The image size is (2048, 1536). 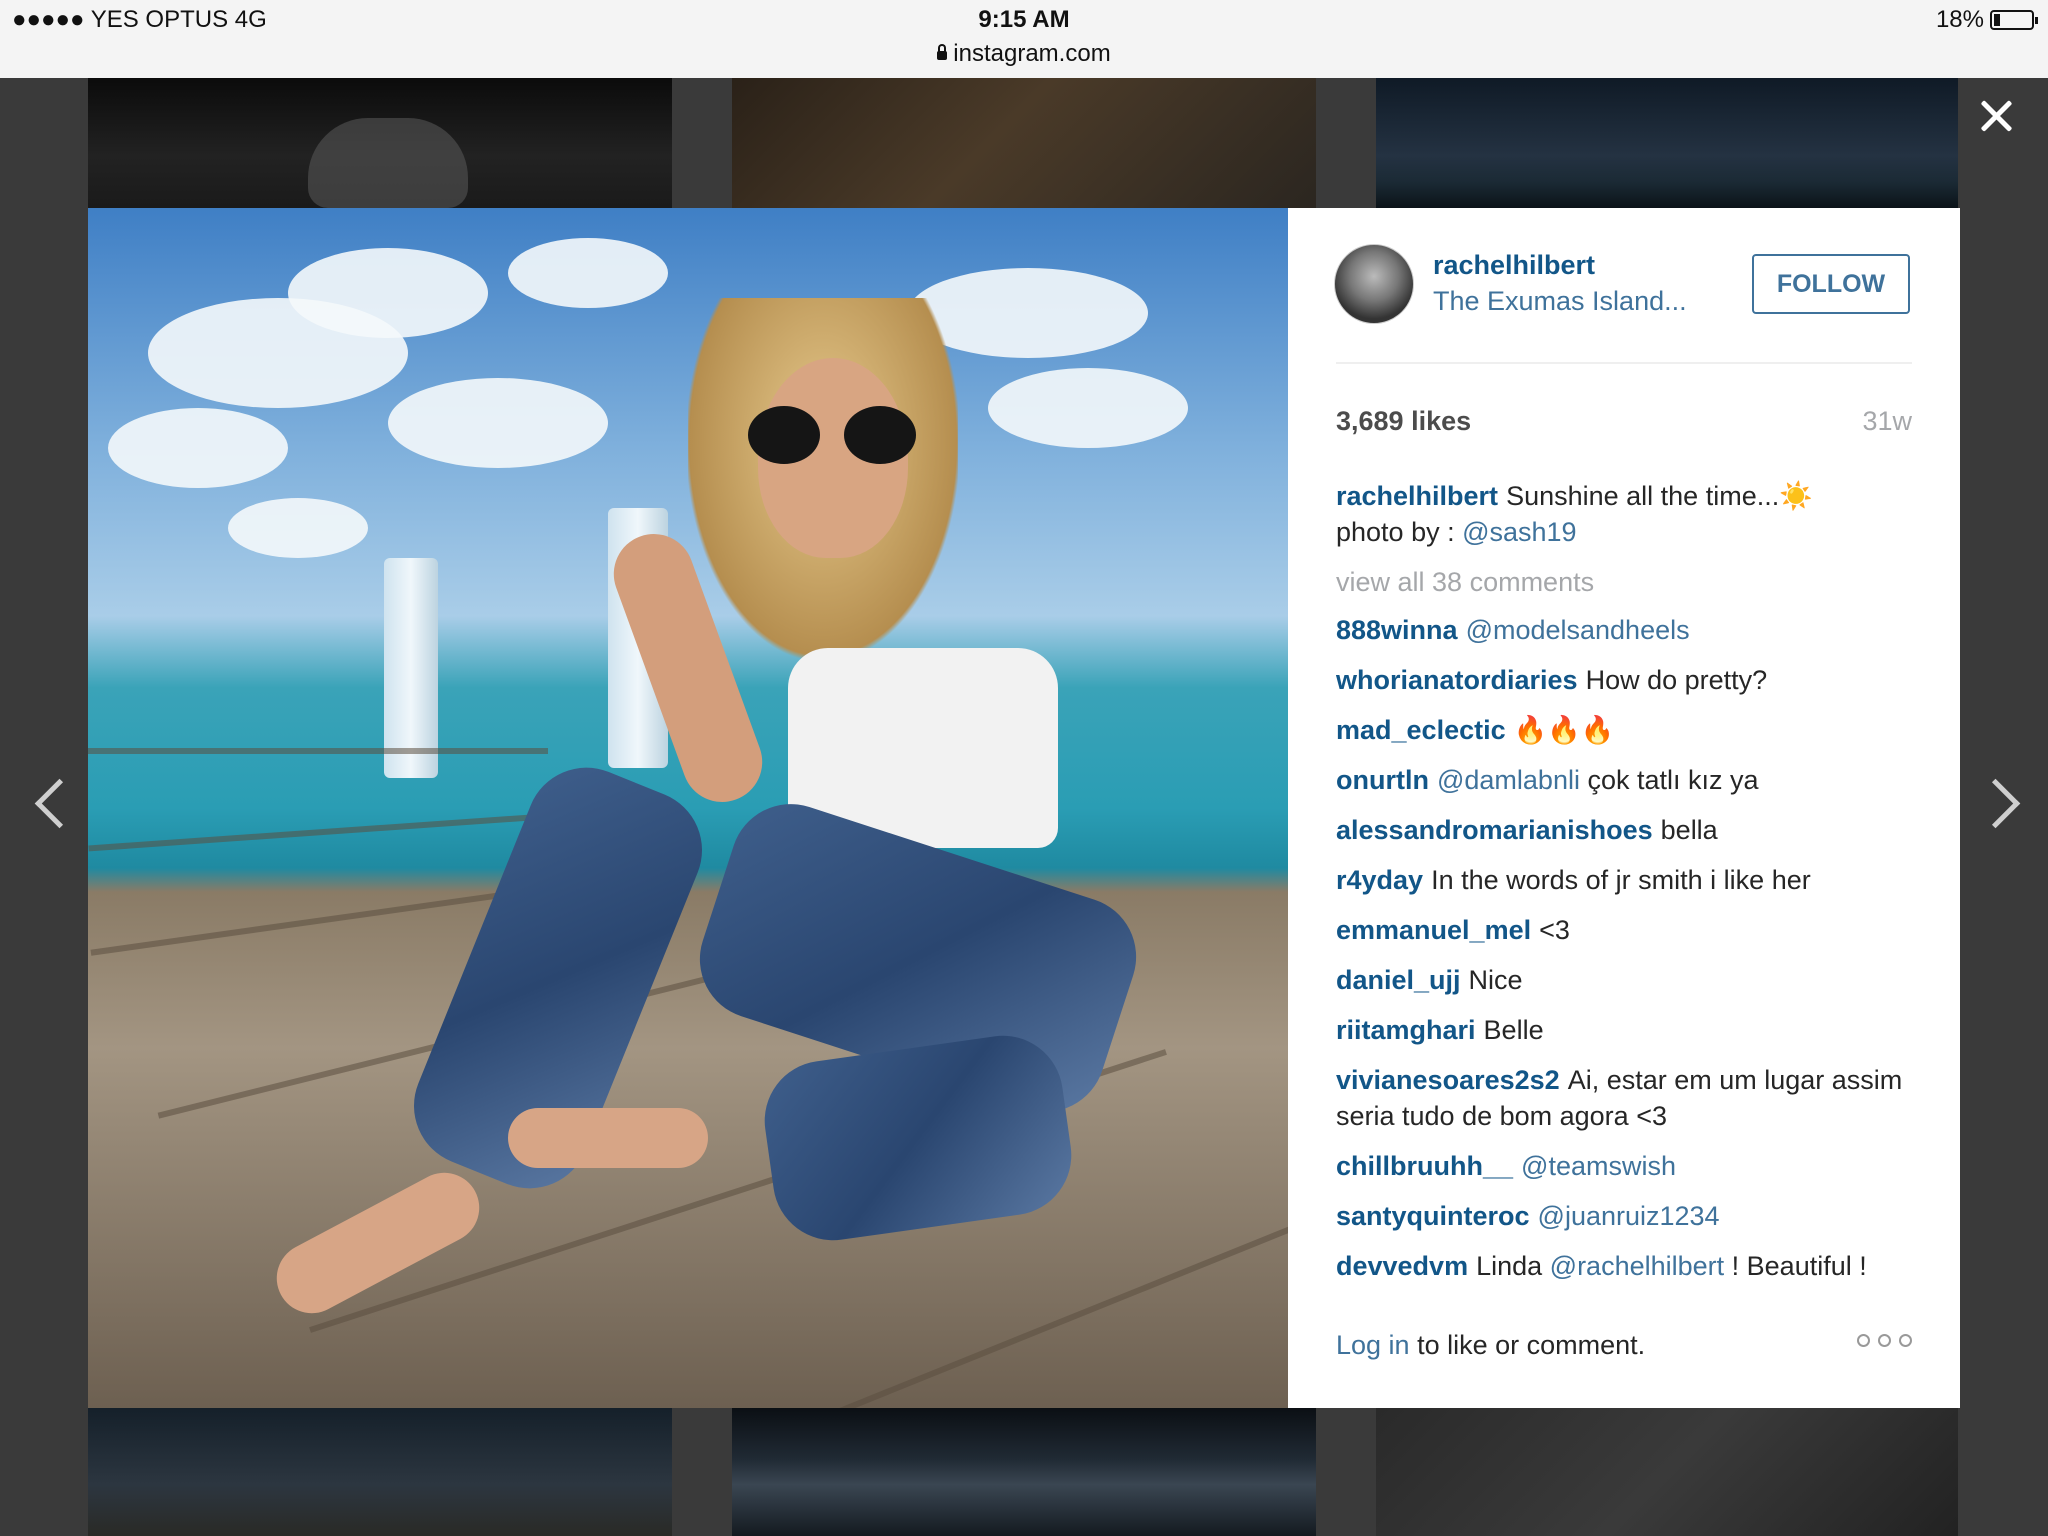 What do you see at coordinates (1508, 780) in the screenshot?
I see `comment-mention: @damlabnli` at bounding box center [1508, 780].